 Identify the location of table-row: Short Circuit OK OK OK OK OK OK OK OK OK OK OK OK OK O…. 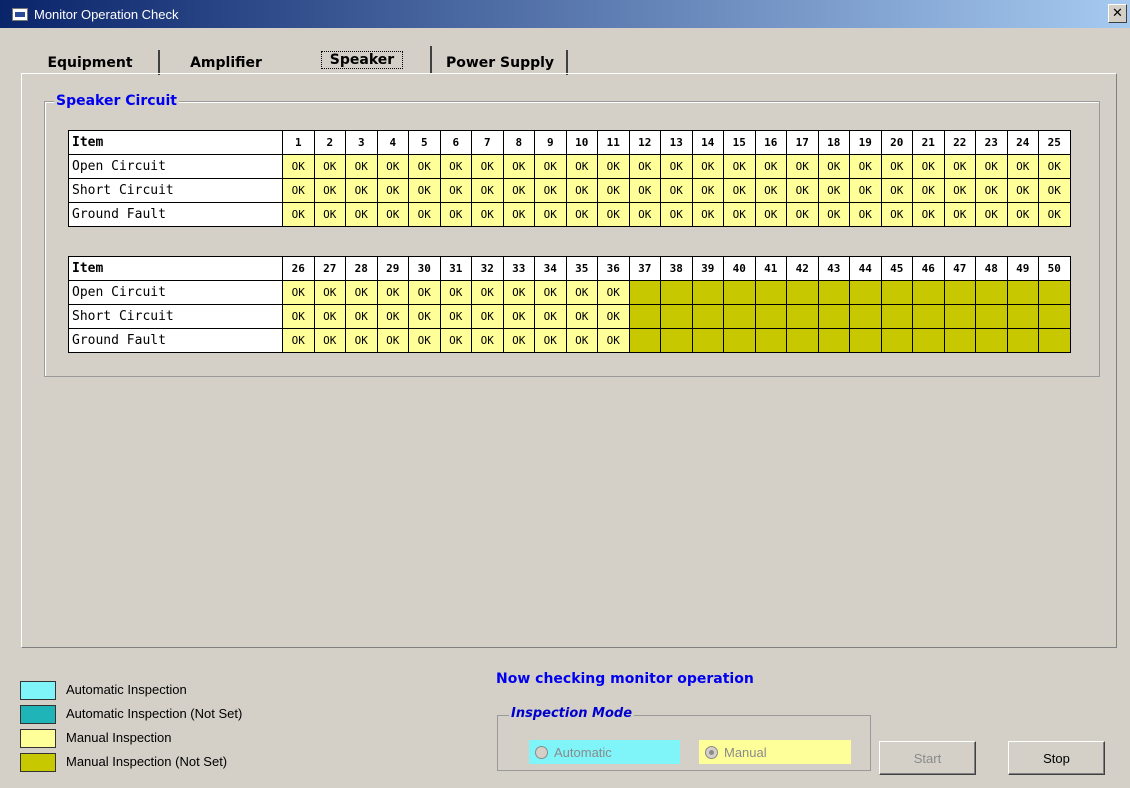
(569, 190).